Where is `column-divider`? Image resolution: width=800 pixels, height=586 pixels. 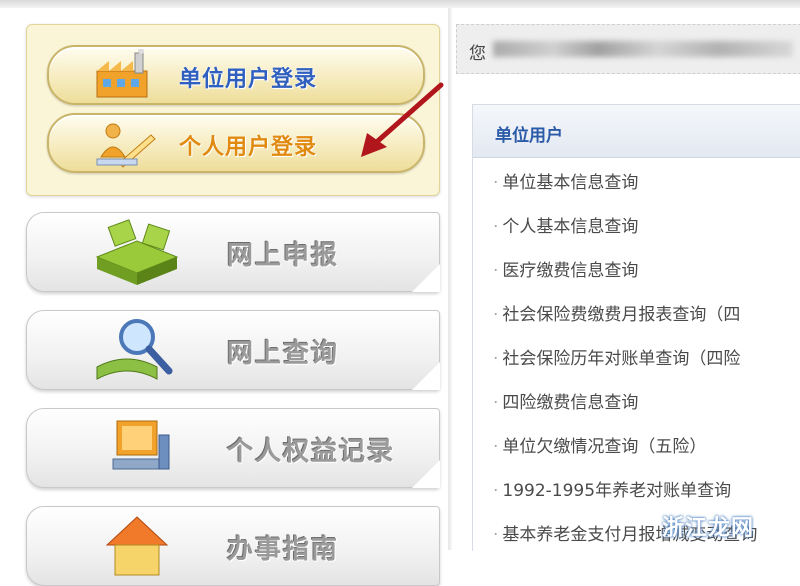 column-divider is located at coordinates (450, 279).